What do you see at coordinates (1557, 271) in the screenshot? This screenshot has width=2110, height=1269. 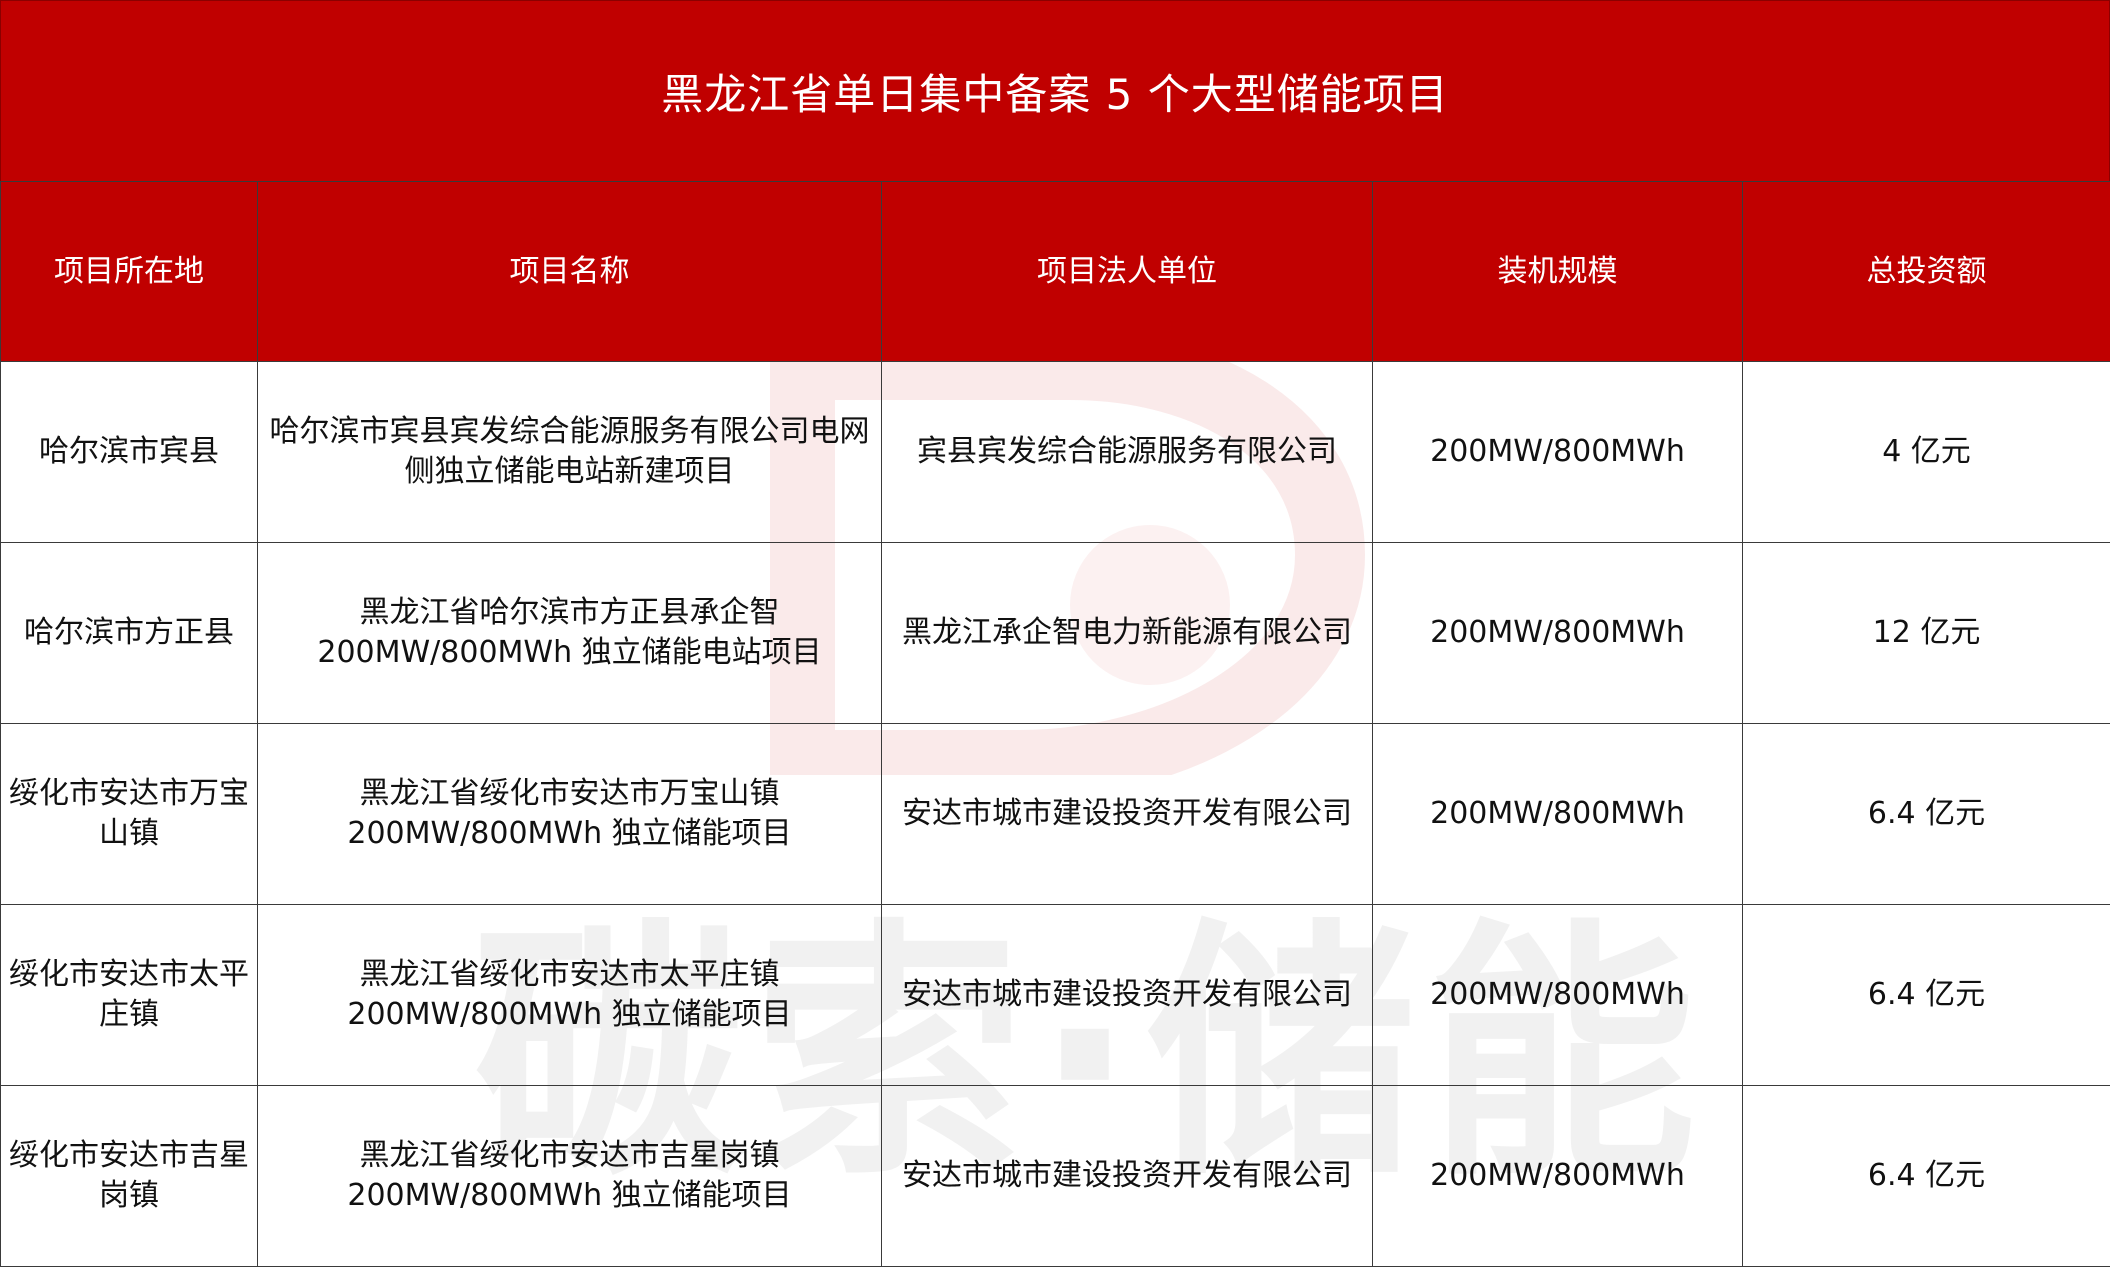 I see `header-capacity: 装机规模` at bounding box center [1557, 271].